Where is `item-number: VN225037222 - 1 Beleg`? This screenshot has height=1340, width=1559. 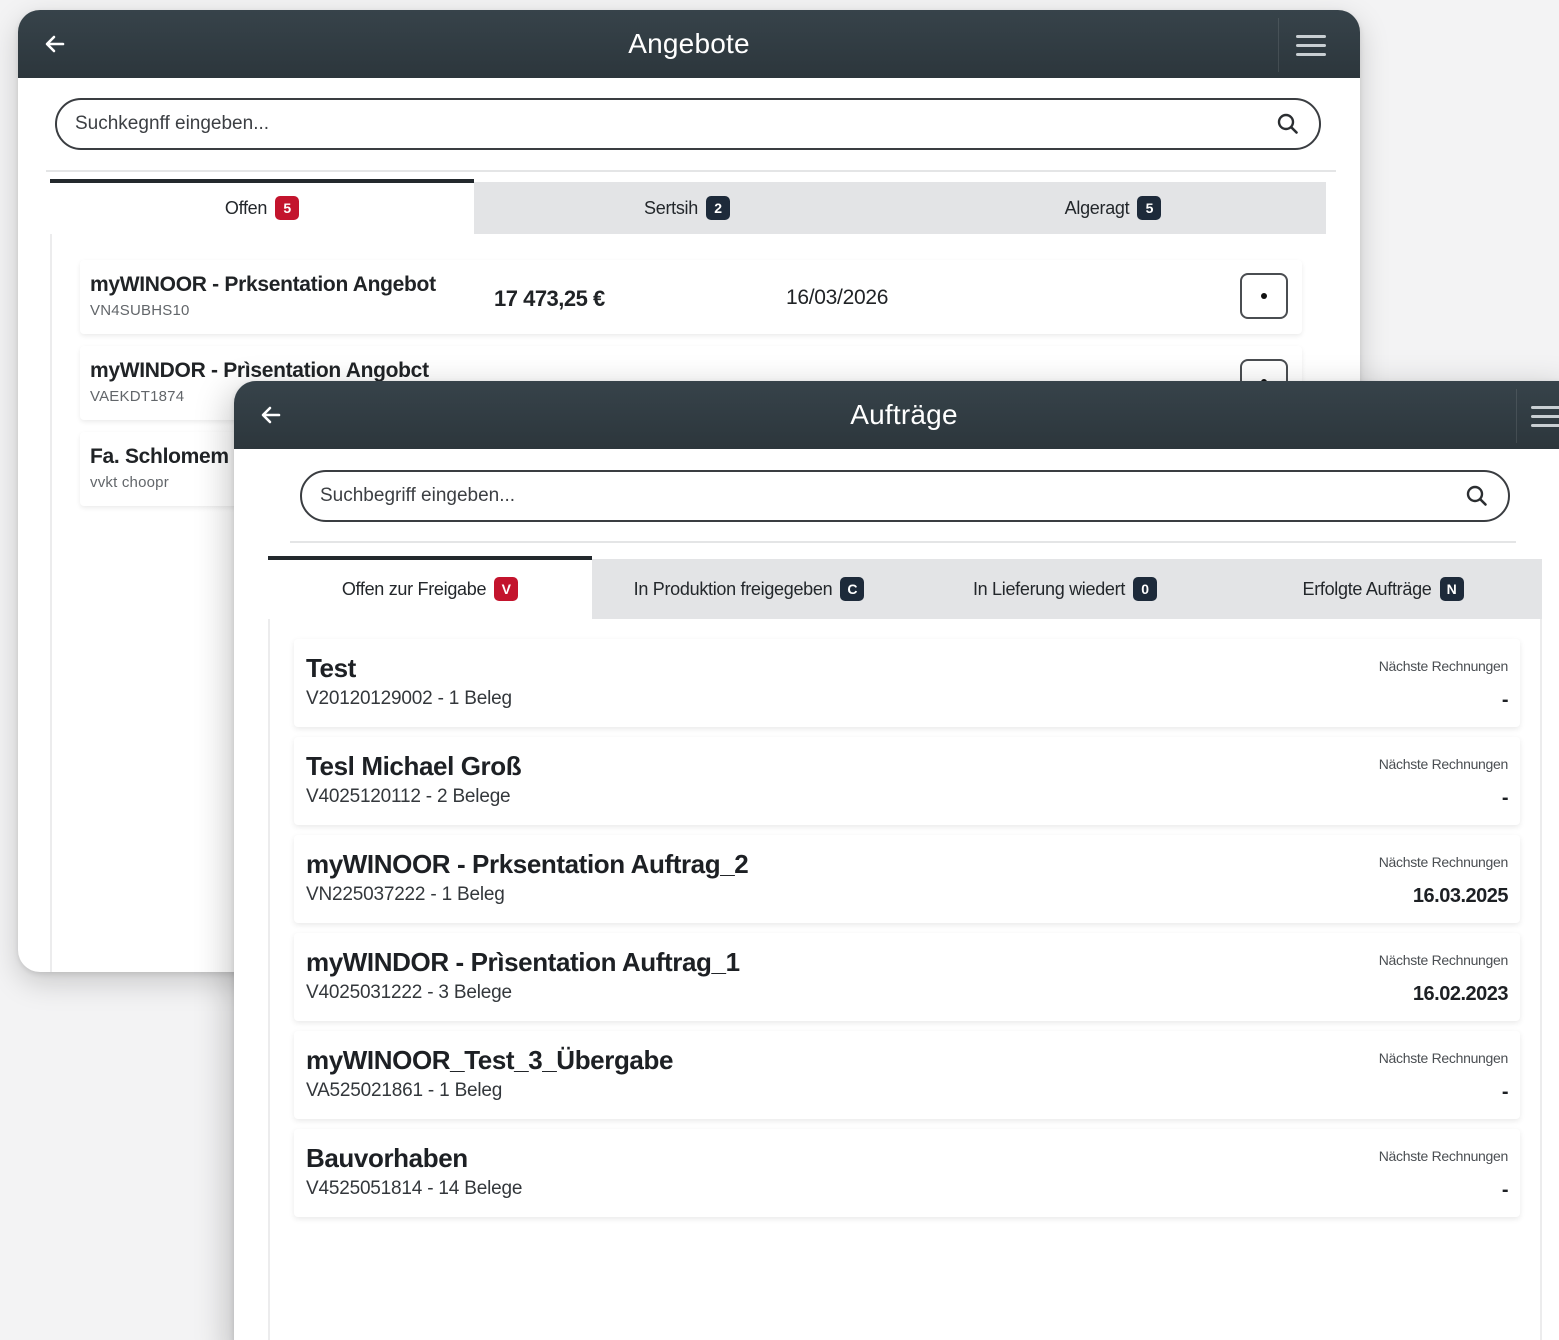 item-number: VN225037222 - 1 Beleg is located at coordinates (405, 894).